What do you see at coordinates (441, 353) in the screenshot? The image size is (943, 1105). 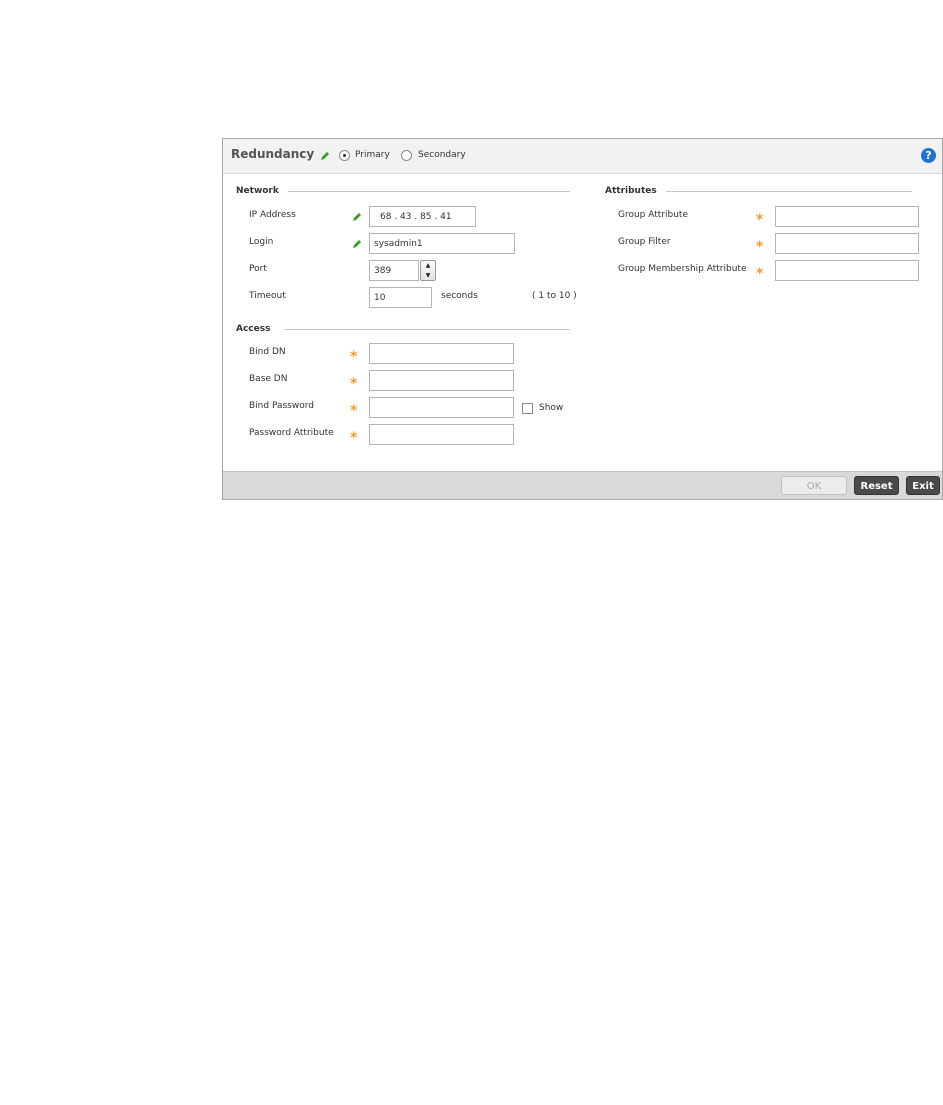 I see `bind-dn-field` at bounding box center [441, 353].